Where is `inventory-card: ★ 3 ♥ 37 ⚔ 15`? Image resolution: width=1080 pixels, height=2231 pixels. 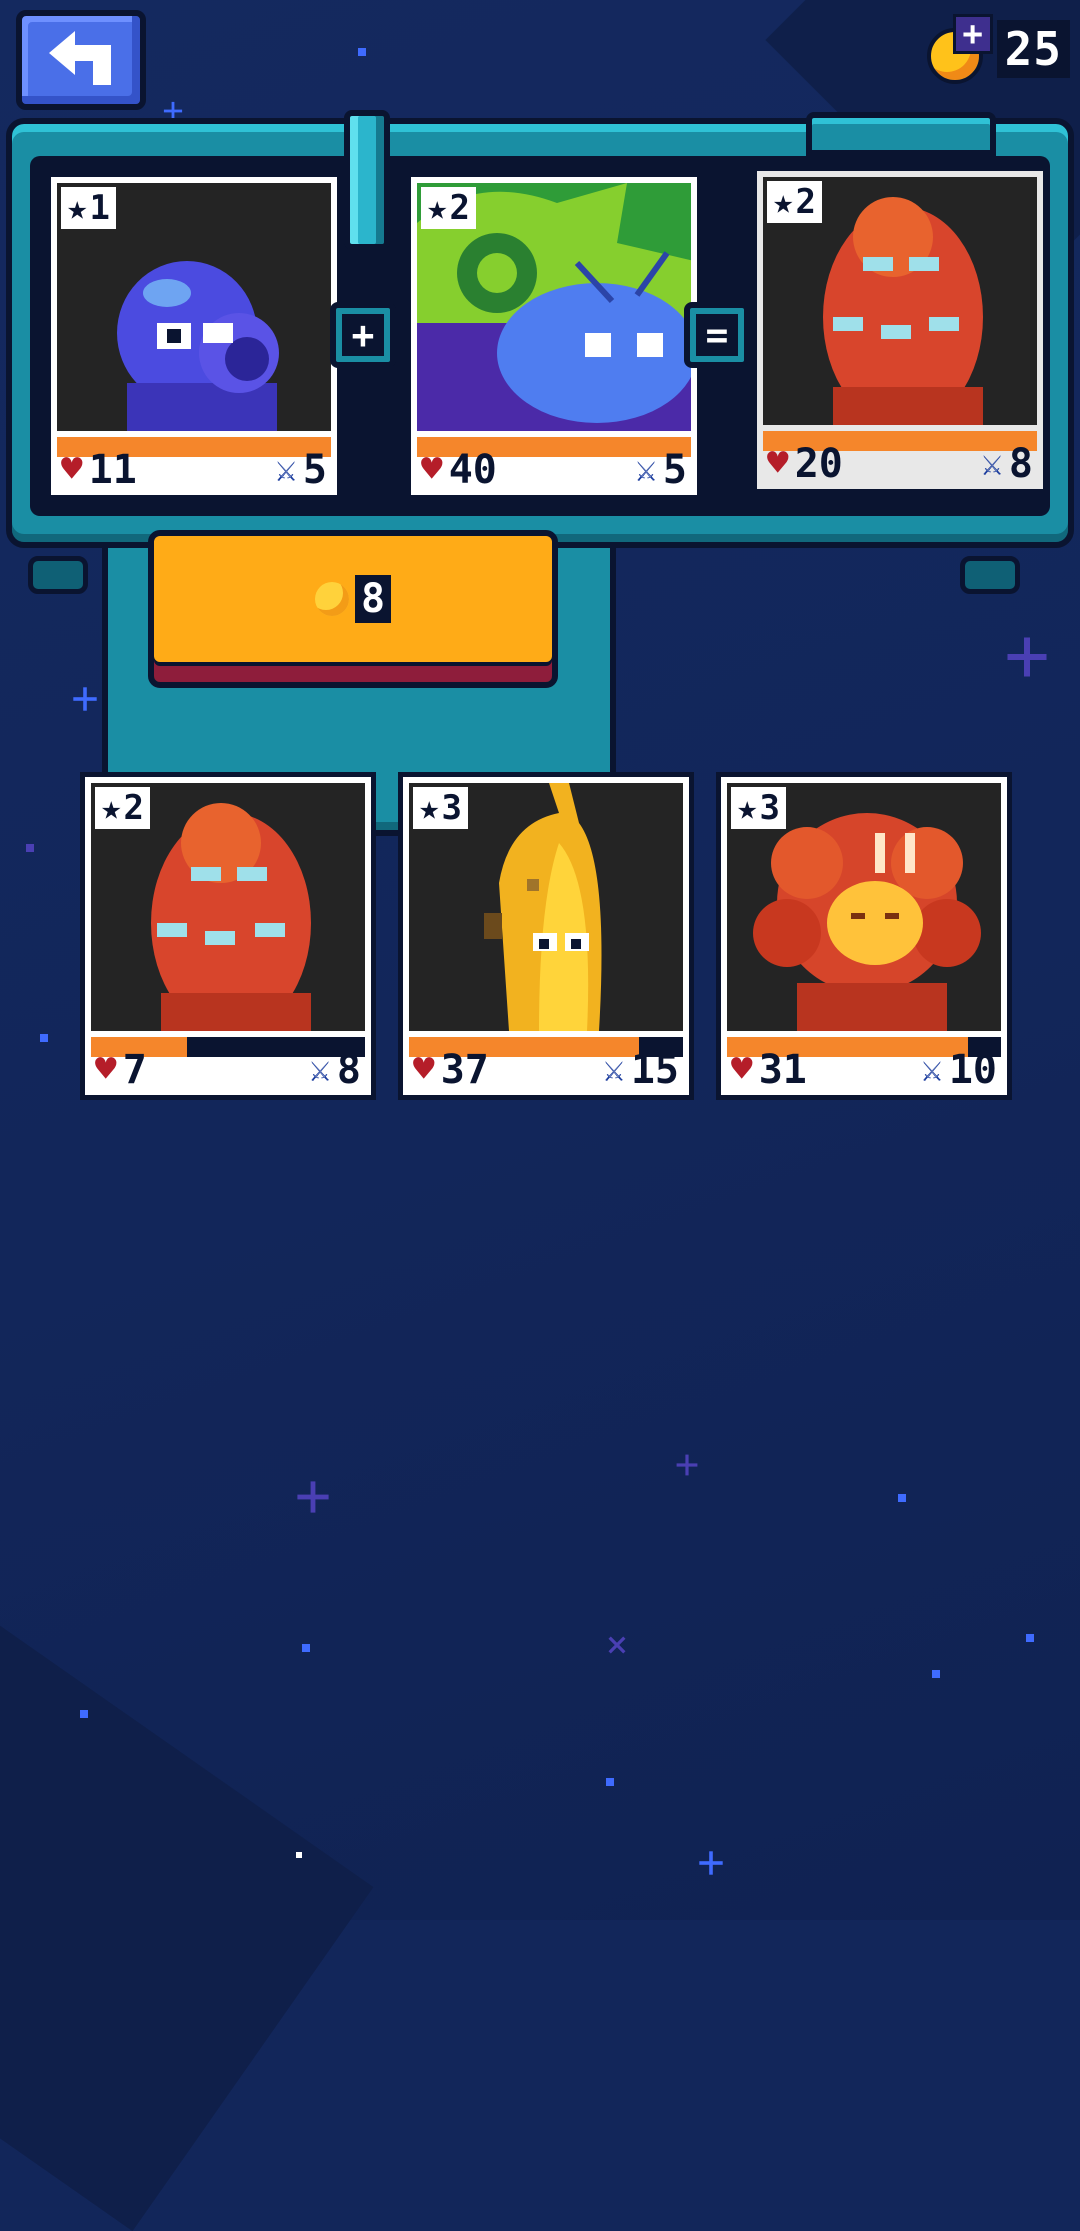
inventory-card: ★ 3 ♥ 37 ⚔ 15 is located at coordinates (546, 936).